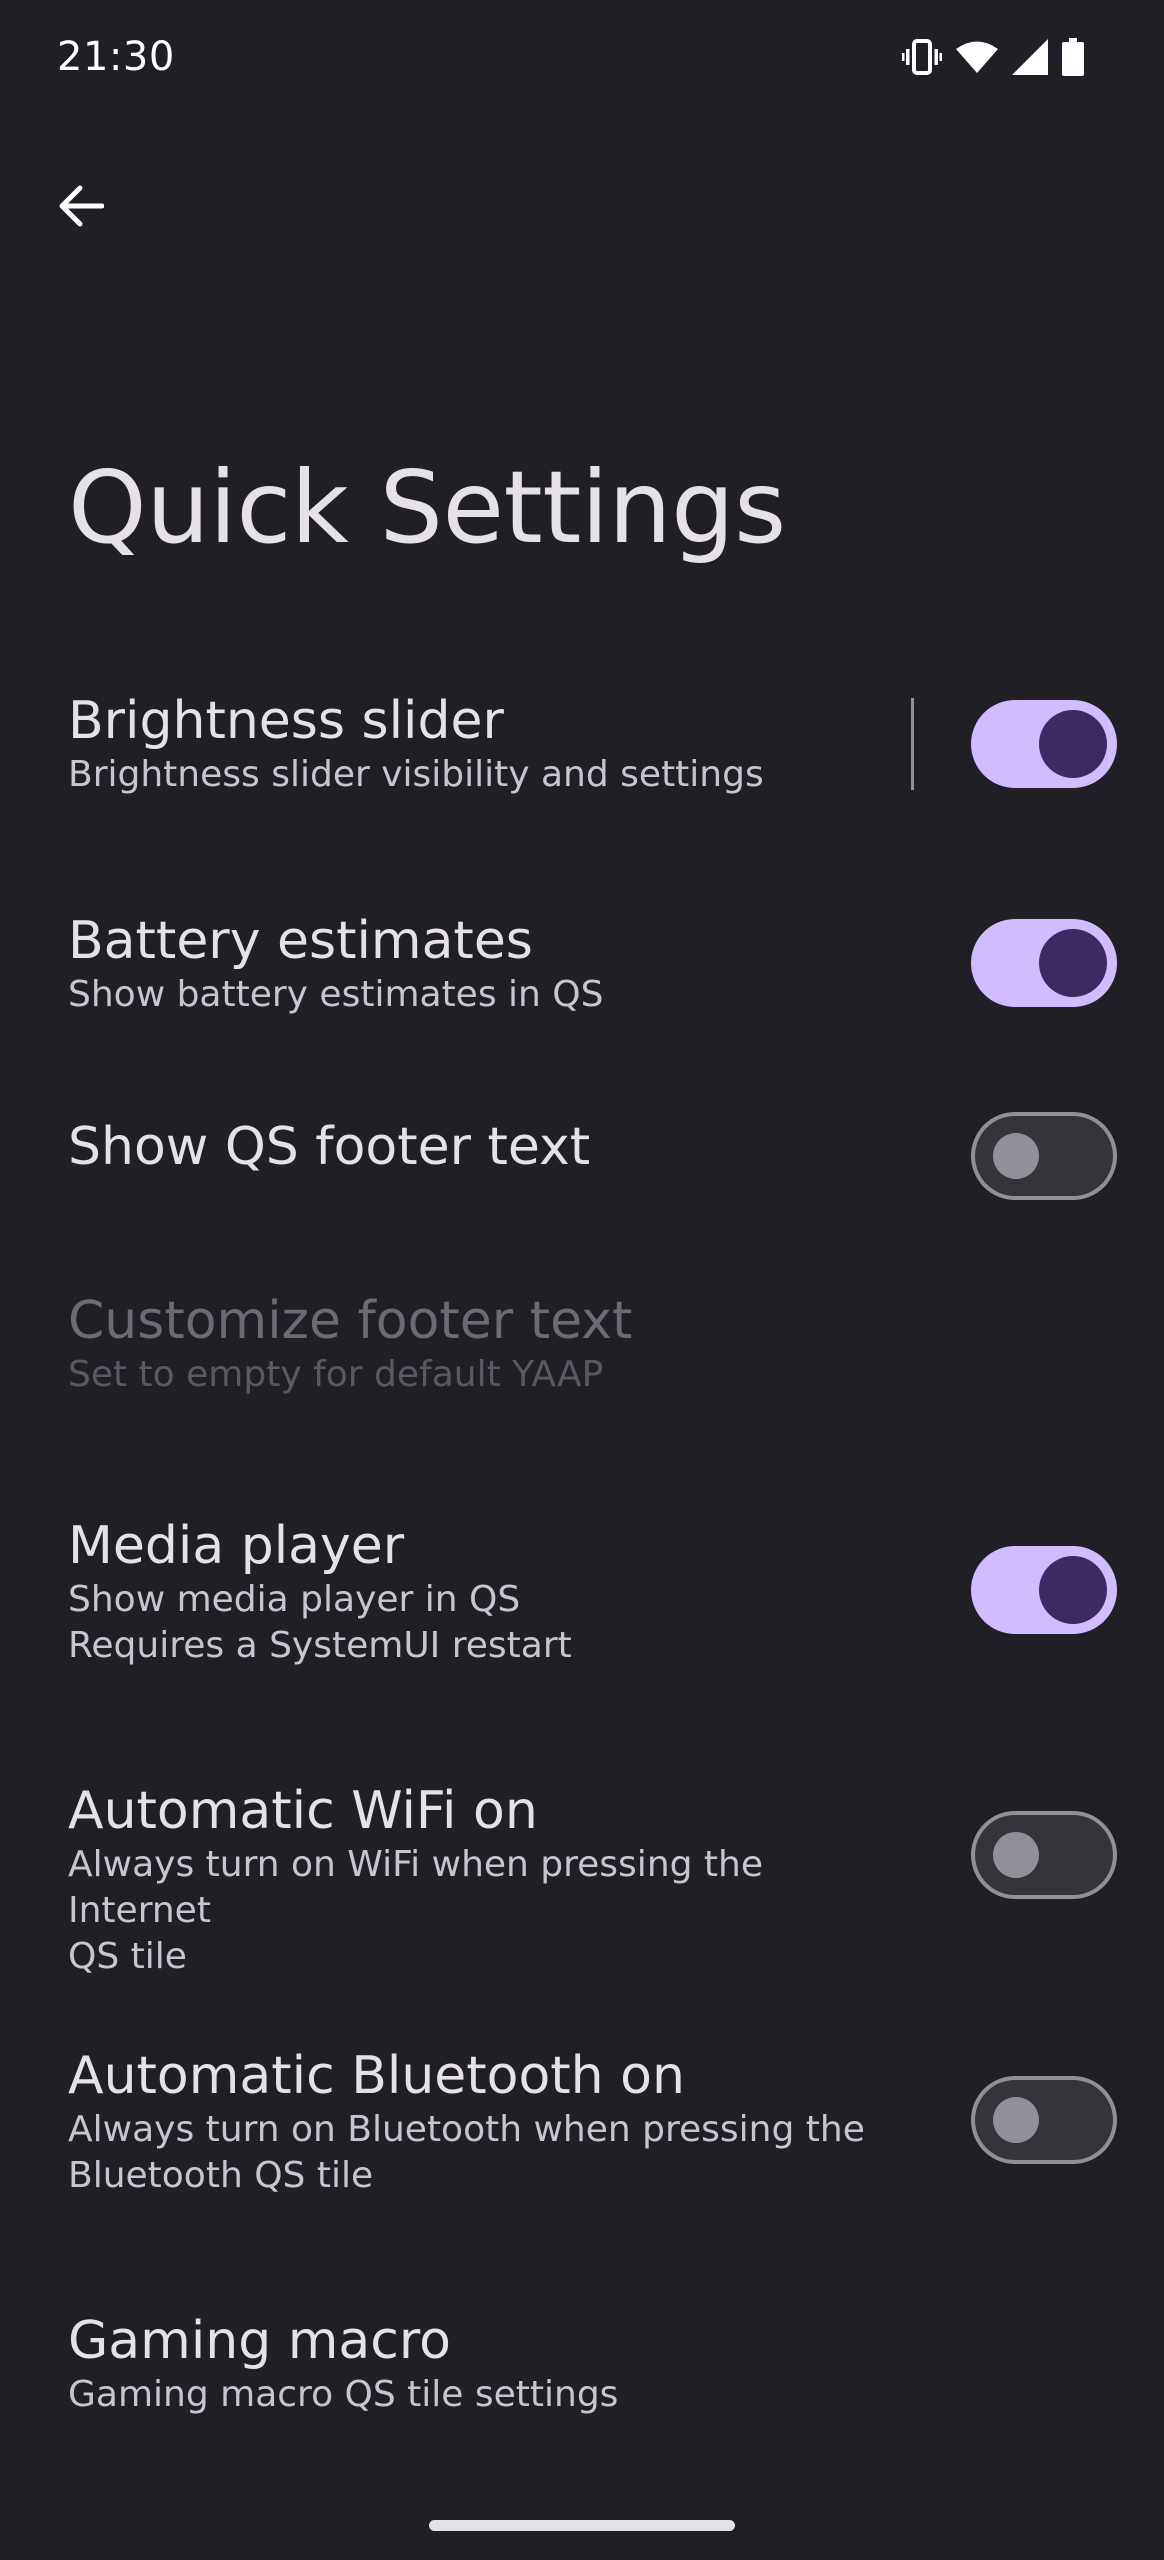 This screenshot has width=1164, height=2560. What do you see at coordinates (427, 507) in the screenshot?
I see `page-title: Quick Settings` at bounding box center [427, 507].